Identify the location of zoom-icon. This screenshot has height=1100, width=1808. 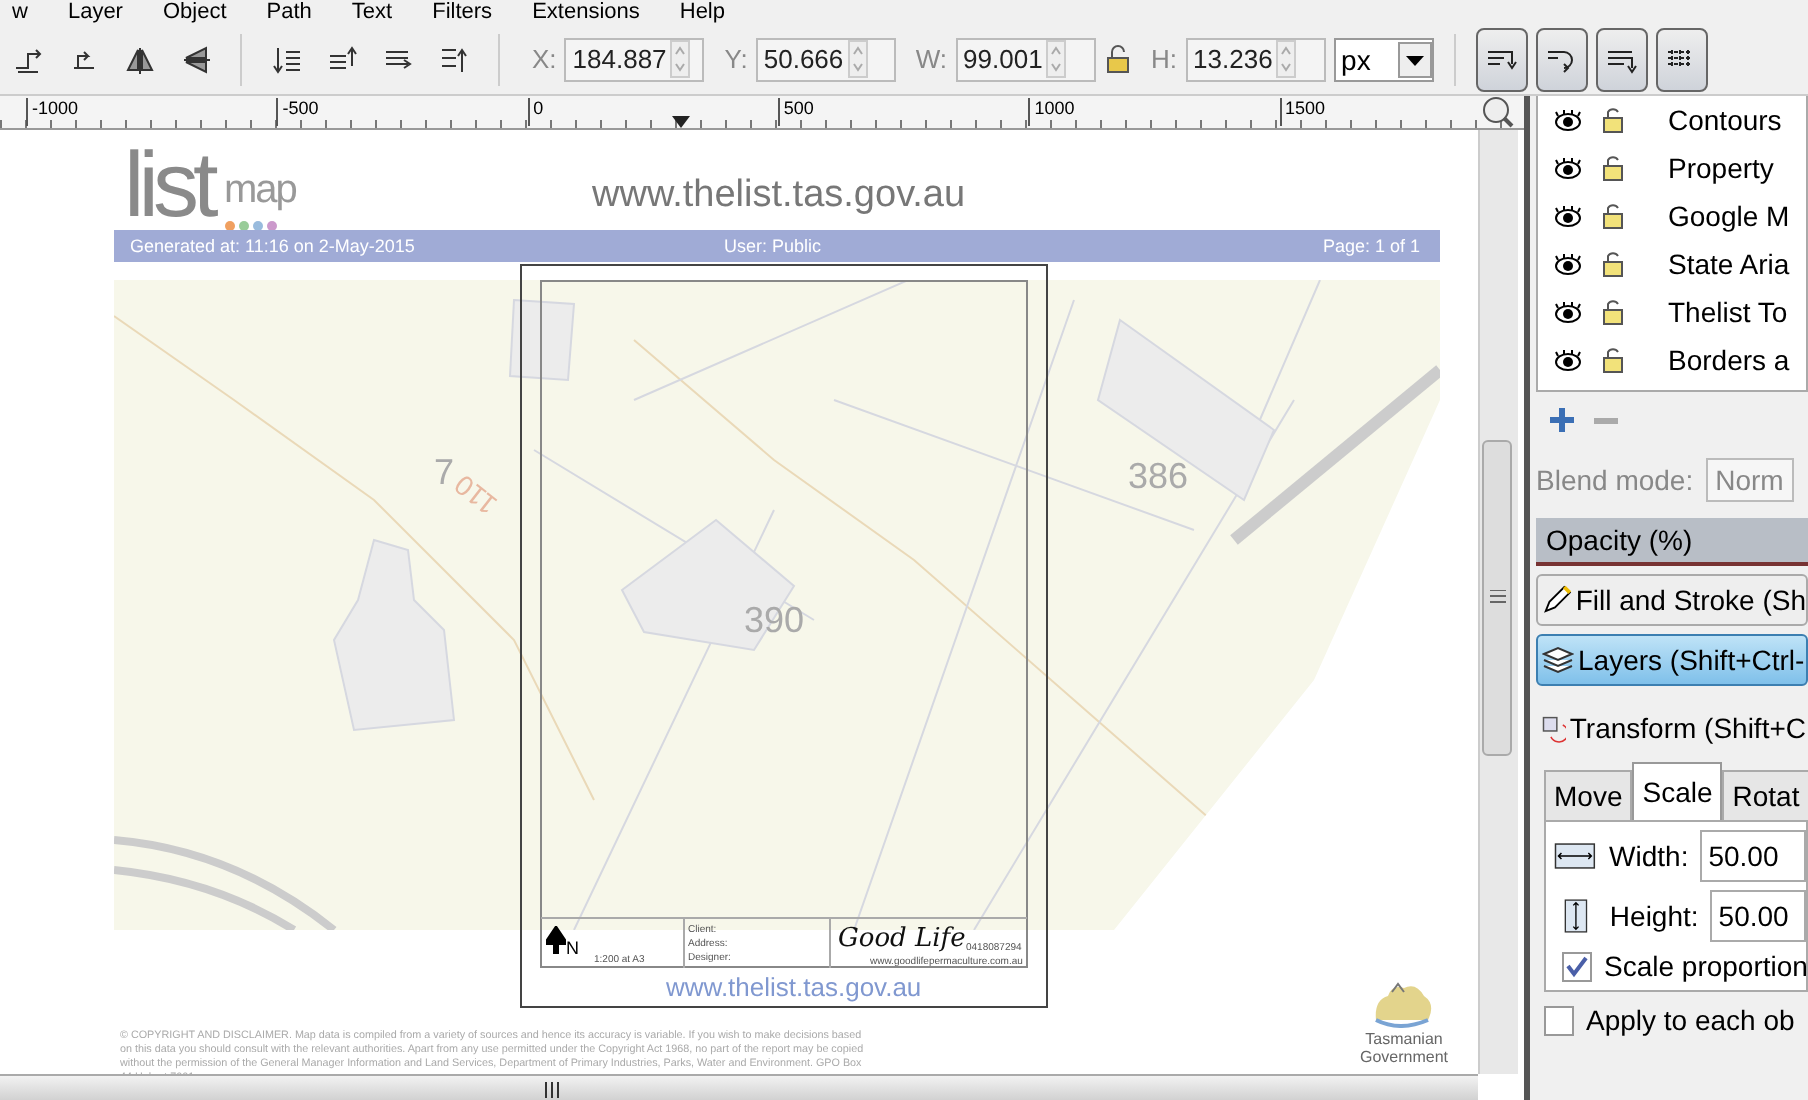
(1498, 112).